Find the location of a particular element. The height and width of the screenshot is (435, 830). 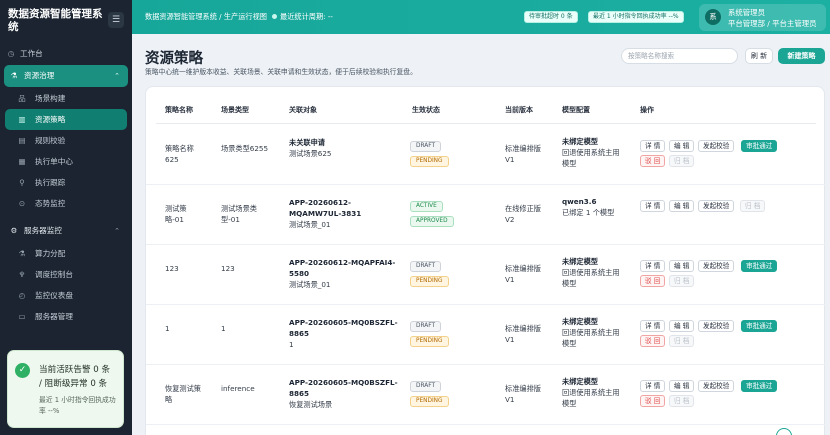

sidebar-item-label: 工作台 is located at coordinates (31, 53).